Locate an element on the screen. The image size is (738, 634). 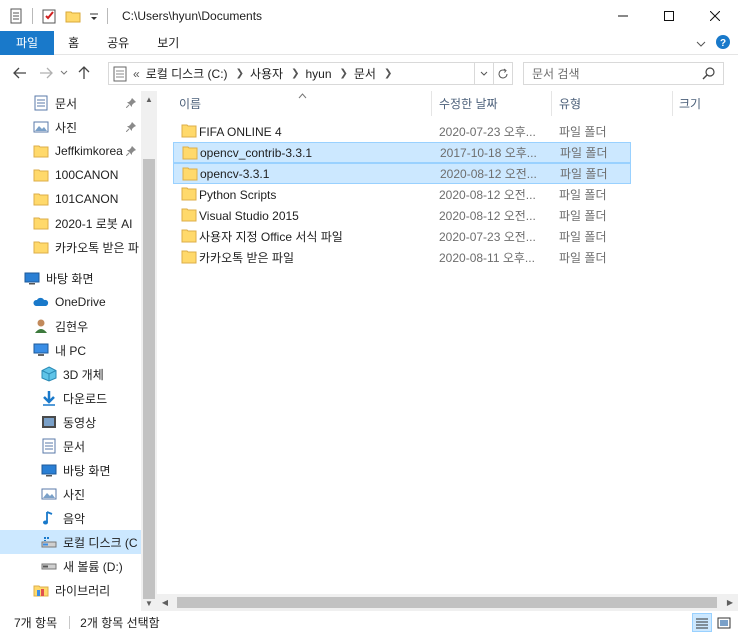
nav-item-libraries: 라이브러리 is located at coordinates (70, 590).